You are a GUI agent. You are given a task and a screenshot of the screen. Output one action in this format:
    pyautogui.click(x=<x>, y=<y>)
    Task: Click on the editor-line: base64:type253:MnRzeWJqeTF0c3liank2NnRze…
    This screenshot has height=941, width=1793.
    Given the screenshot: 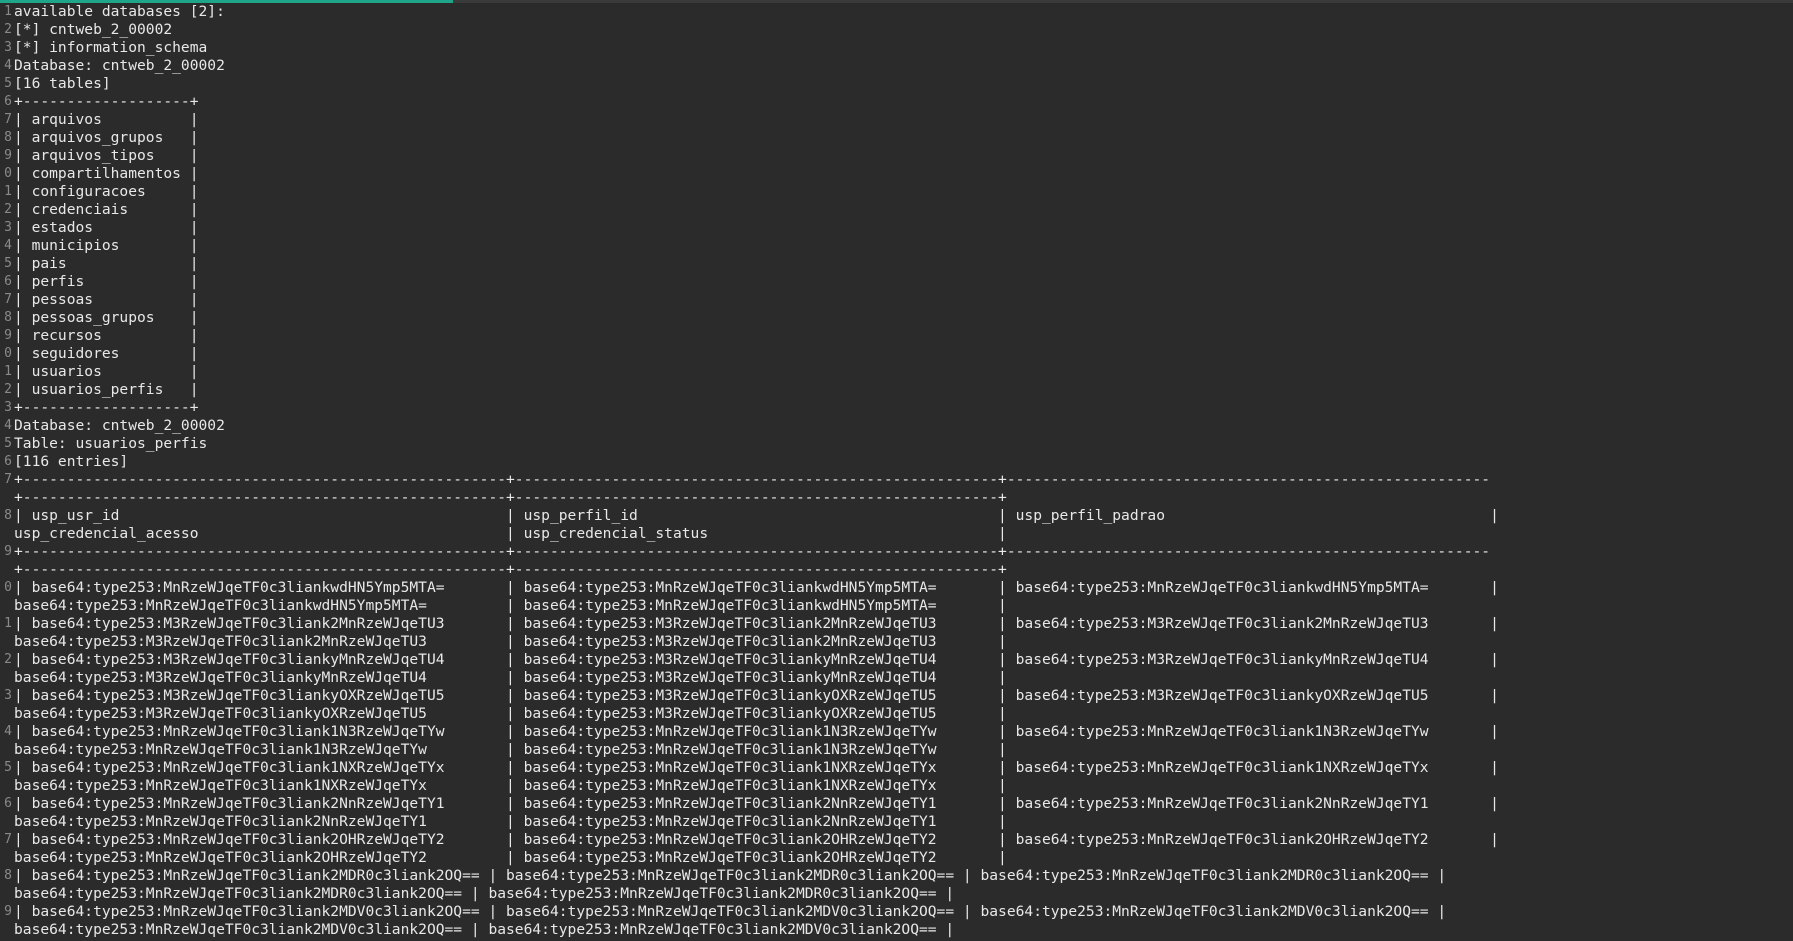 What is the action you would take?
    pyautogui.click(x=896, y=822)
    